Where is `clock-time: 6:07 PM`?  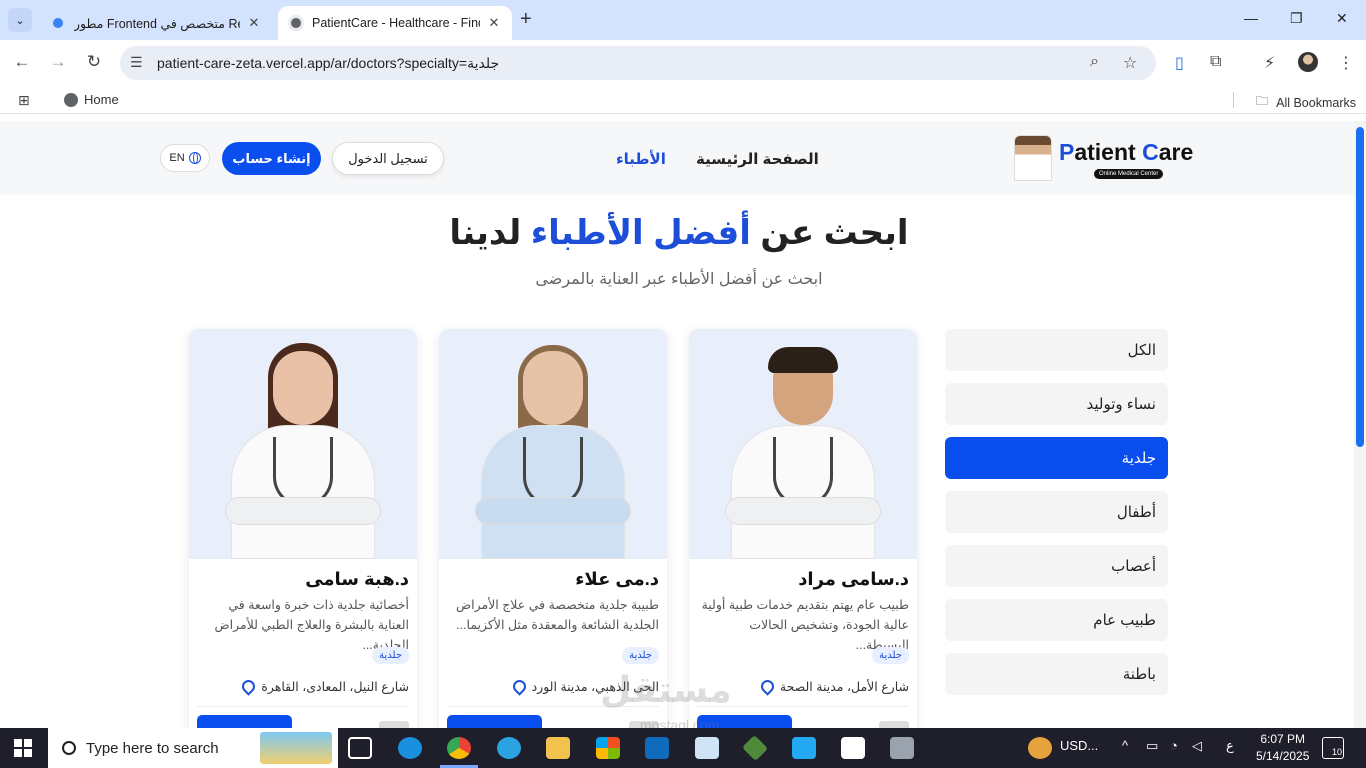
clock-time: 6:07 PM is located at coordinates (1283, 739).